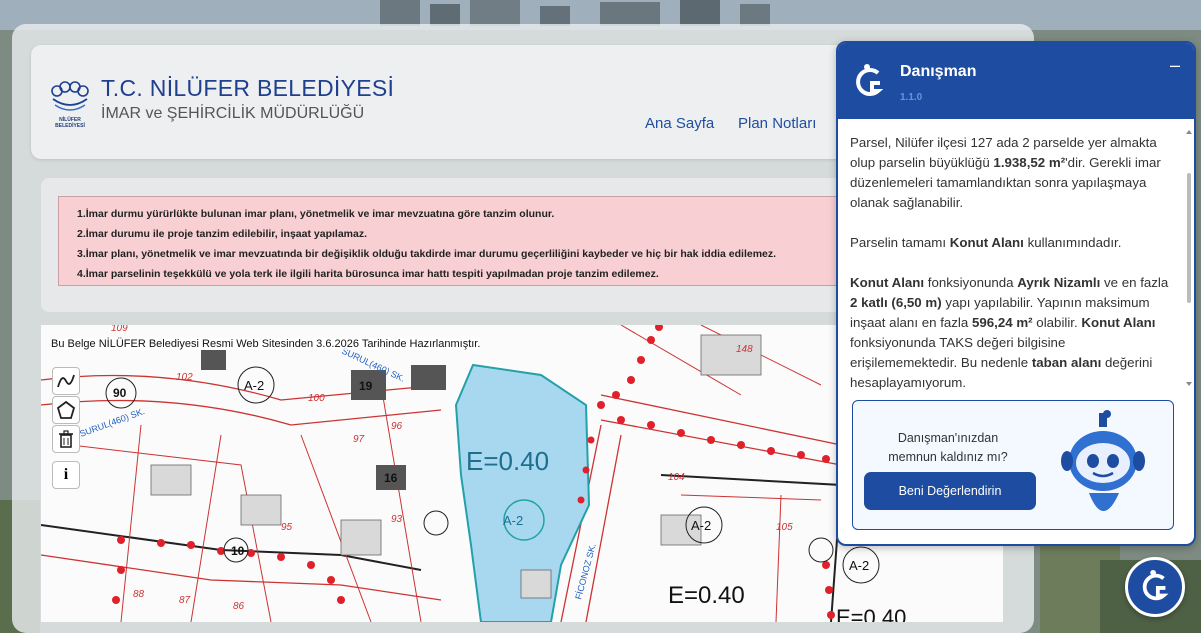 The height and width of the screenshot is (633, 1201). I want to click on parcel-109: 109, so click(119, 329).